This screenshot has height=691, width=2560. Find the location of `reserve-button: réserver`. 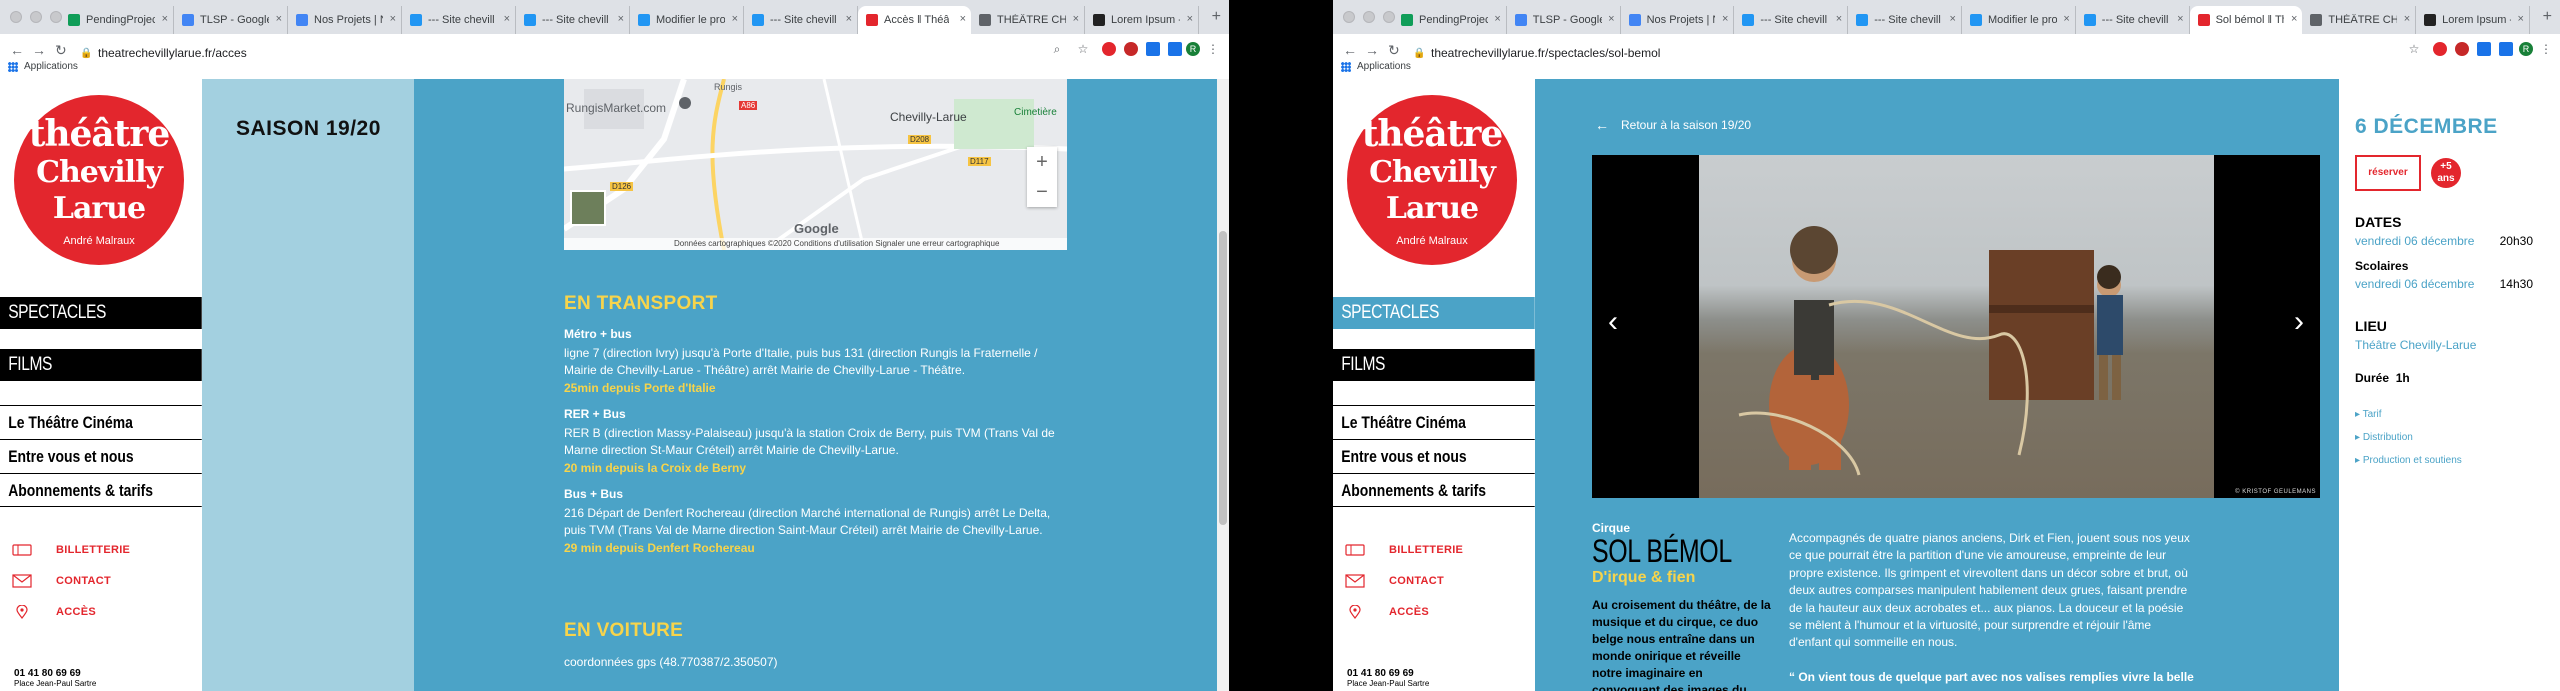

reserve-button: réserver is located at coordinates (2388, 173).